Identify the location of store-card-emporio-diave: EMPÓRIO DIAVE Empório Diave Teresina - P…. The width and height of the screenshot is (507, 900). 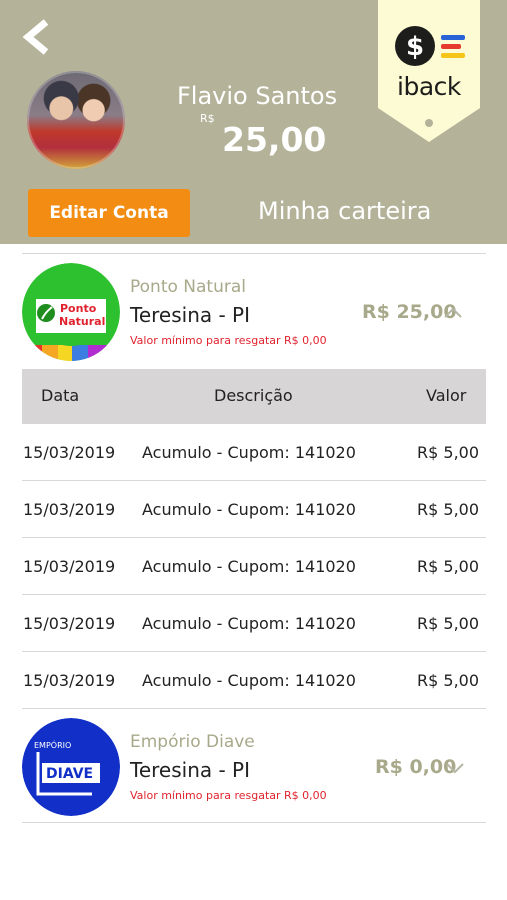
(254, 769).